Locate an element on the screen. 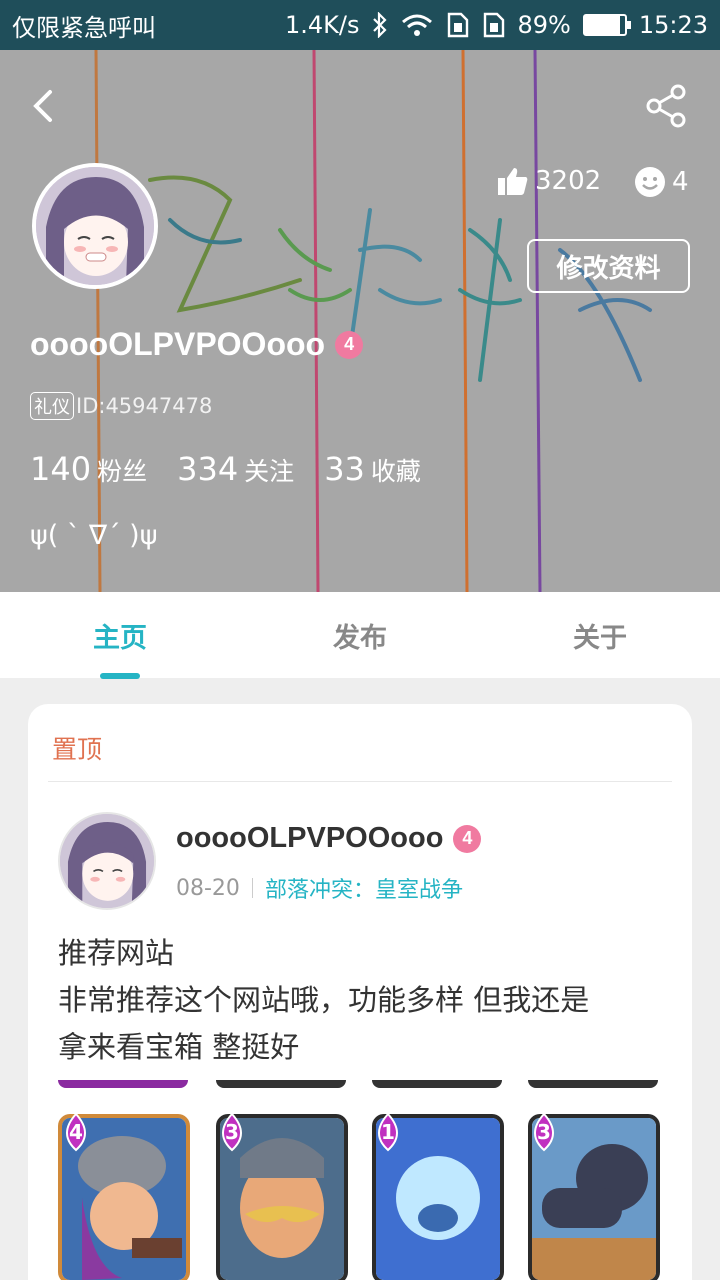  back-arrow-icon is located at coordinates (42, 106).